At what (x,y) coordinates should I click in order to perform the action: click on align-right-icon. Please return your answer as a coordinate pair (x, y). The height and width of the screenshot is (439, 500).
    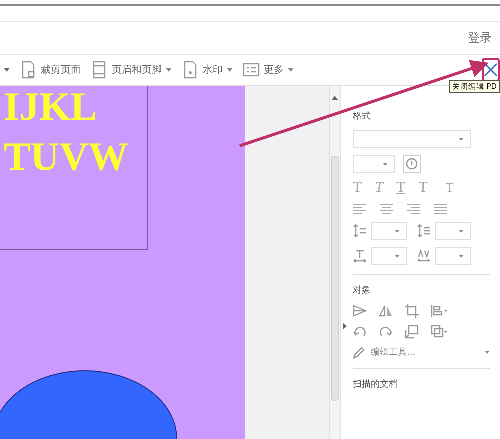
    Looking at the image, I should click on (413, 209).